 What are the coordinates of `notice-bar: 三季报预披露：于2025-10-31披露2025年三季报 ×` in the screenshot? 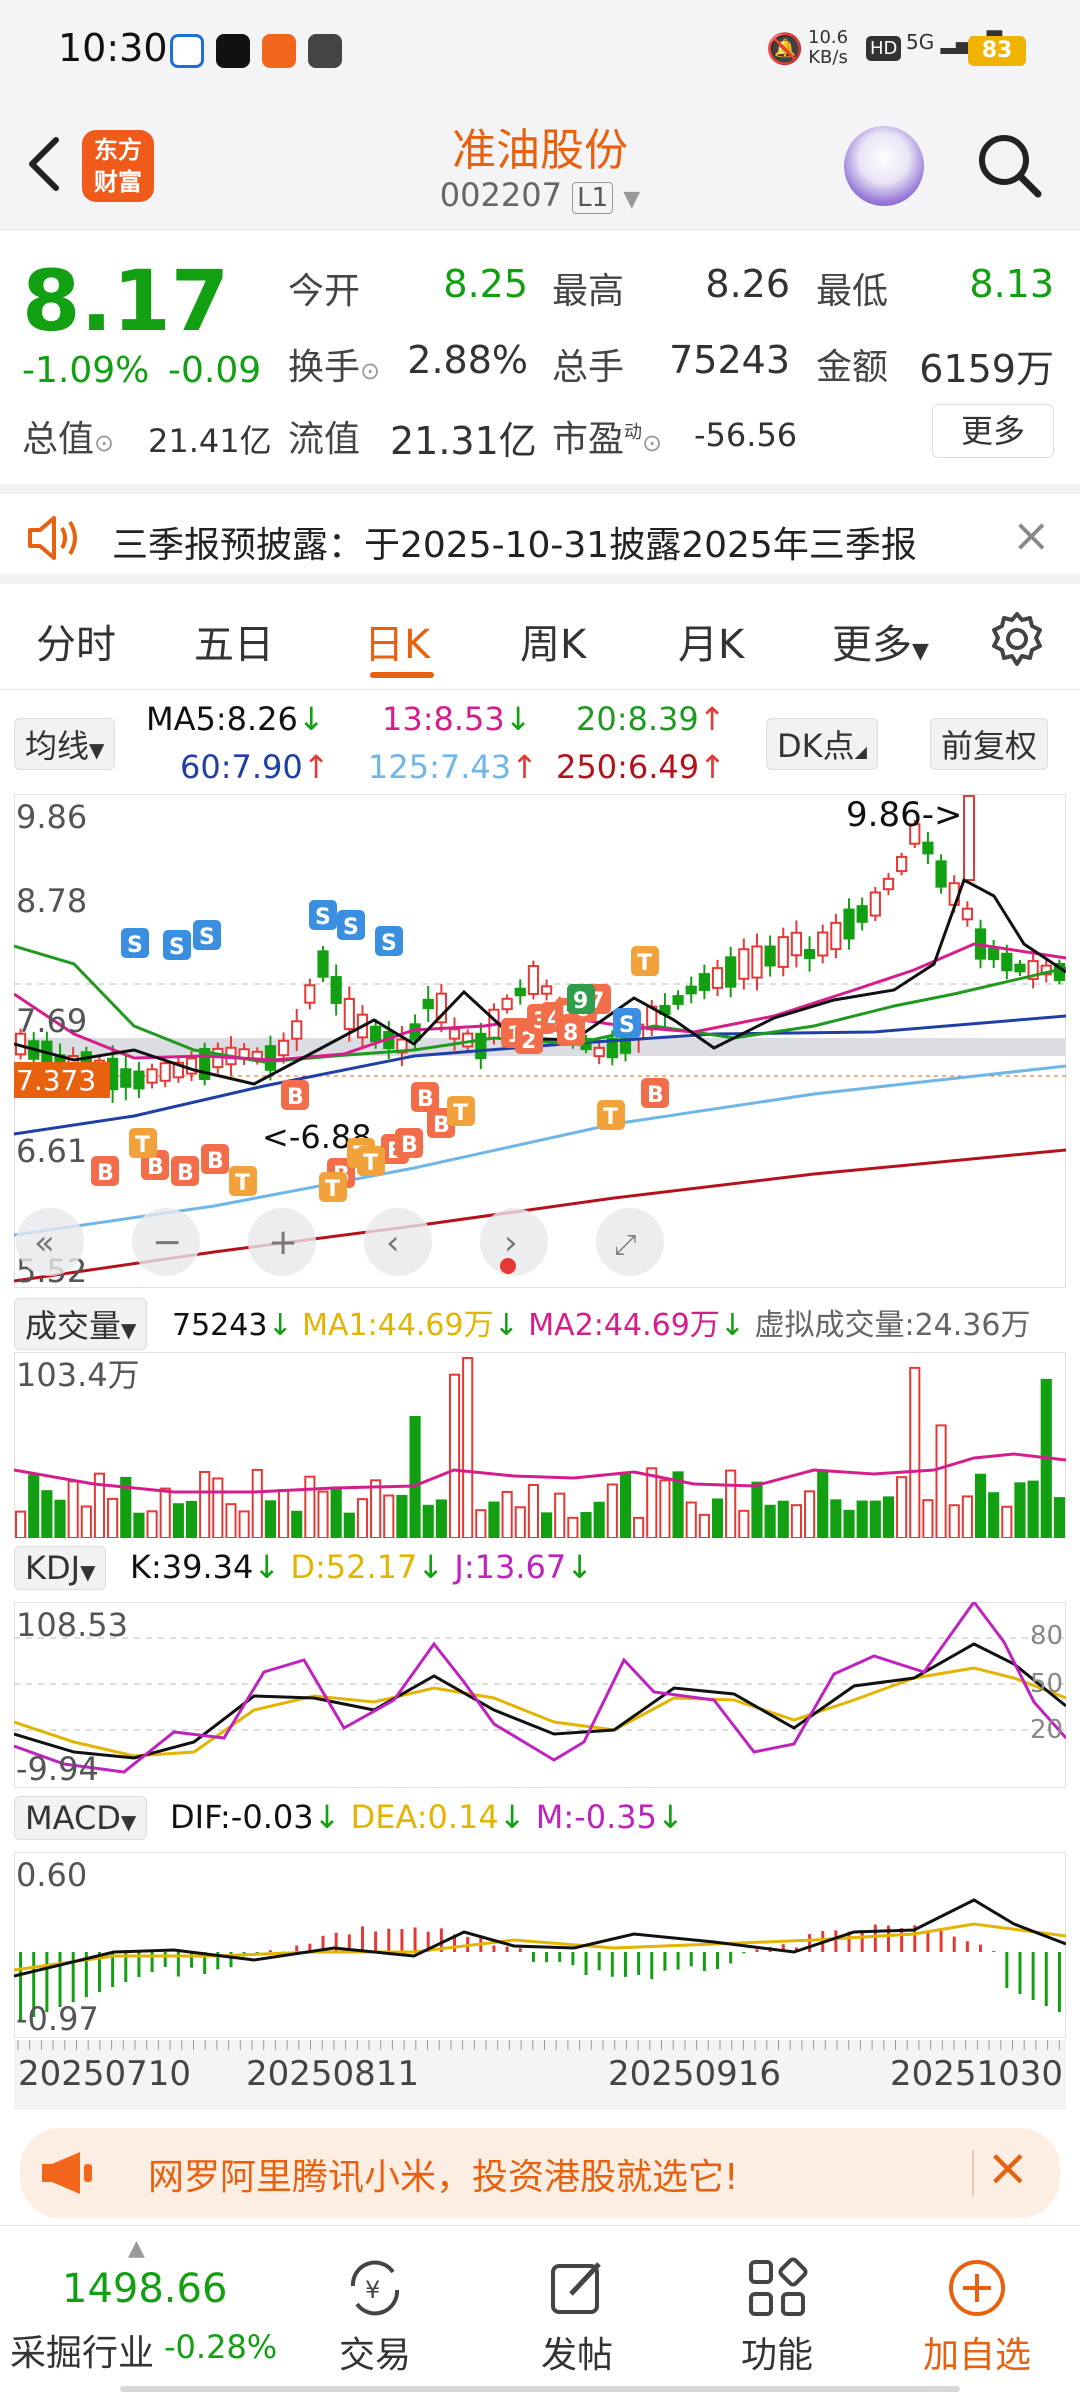 It's located at (540, 534).